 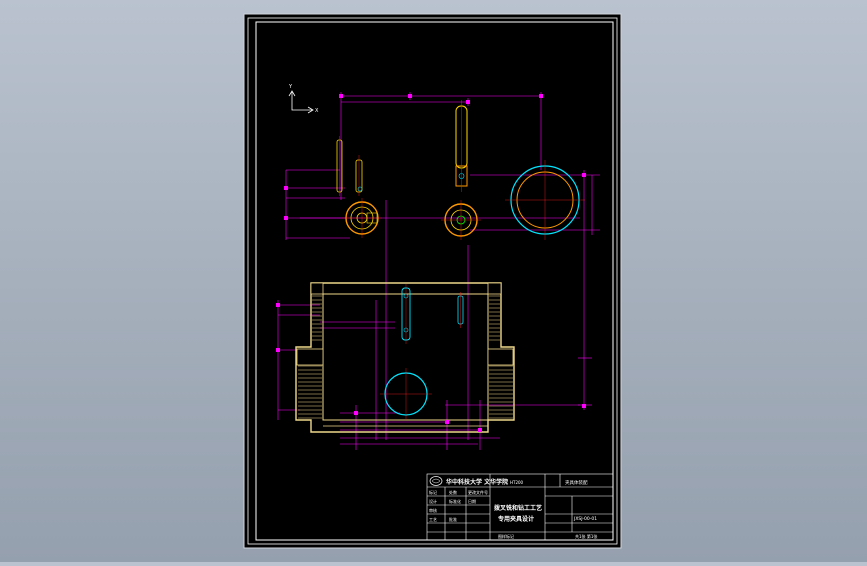 I want to click on material-label: HT200, so click(x=517, y=482).